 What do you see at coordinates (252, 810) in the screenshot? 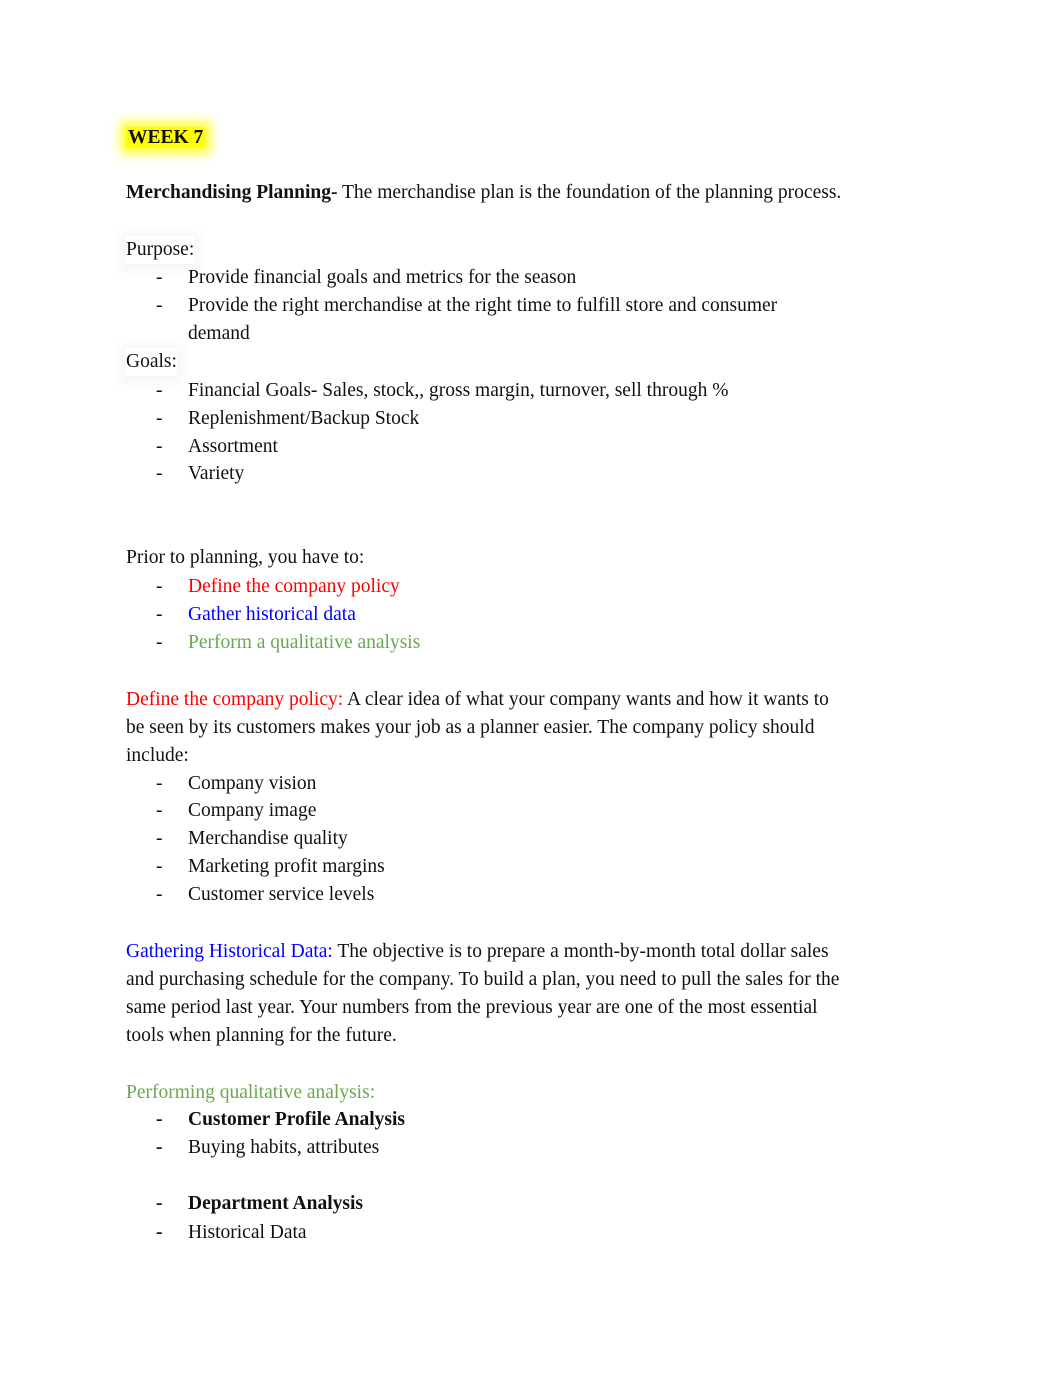
I see `list-item-text: Company image` at bounding box center [252, 810].